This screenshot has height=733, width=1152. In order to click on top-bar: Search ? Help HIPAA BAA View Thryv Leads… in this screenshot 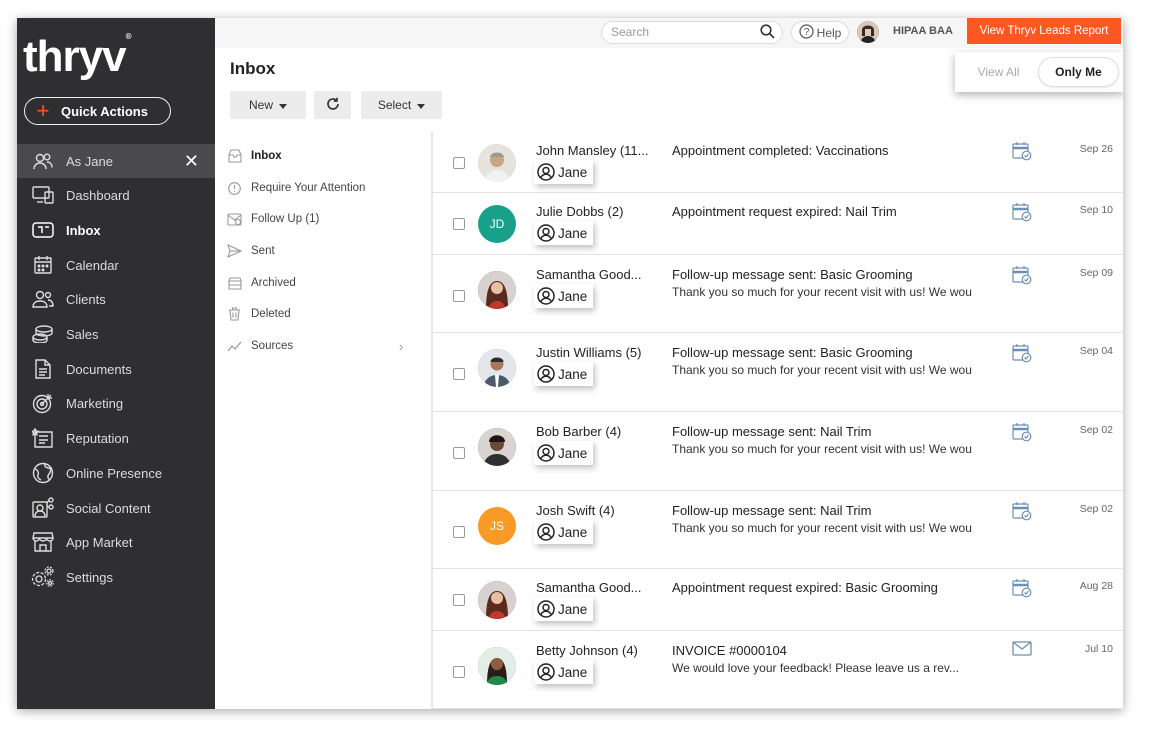, I will do `click(669, 33)`.